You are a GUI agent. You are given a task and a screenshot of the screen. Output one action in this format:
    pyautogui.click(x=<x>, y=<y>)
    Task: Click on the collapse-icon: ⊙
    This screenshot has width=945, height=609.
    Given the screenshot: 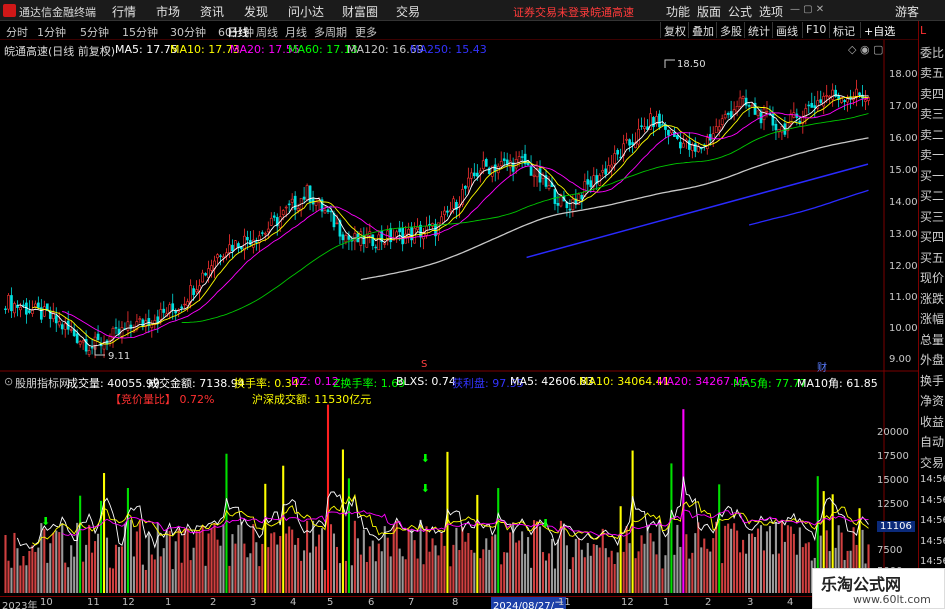 What is the action you would take?
    pyautogui.click(x=106, y=49)
    